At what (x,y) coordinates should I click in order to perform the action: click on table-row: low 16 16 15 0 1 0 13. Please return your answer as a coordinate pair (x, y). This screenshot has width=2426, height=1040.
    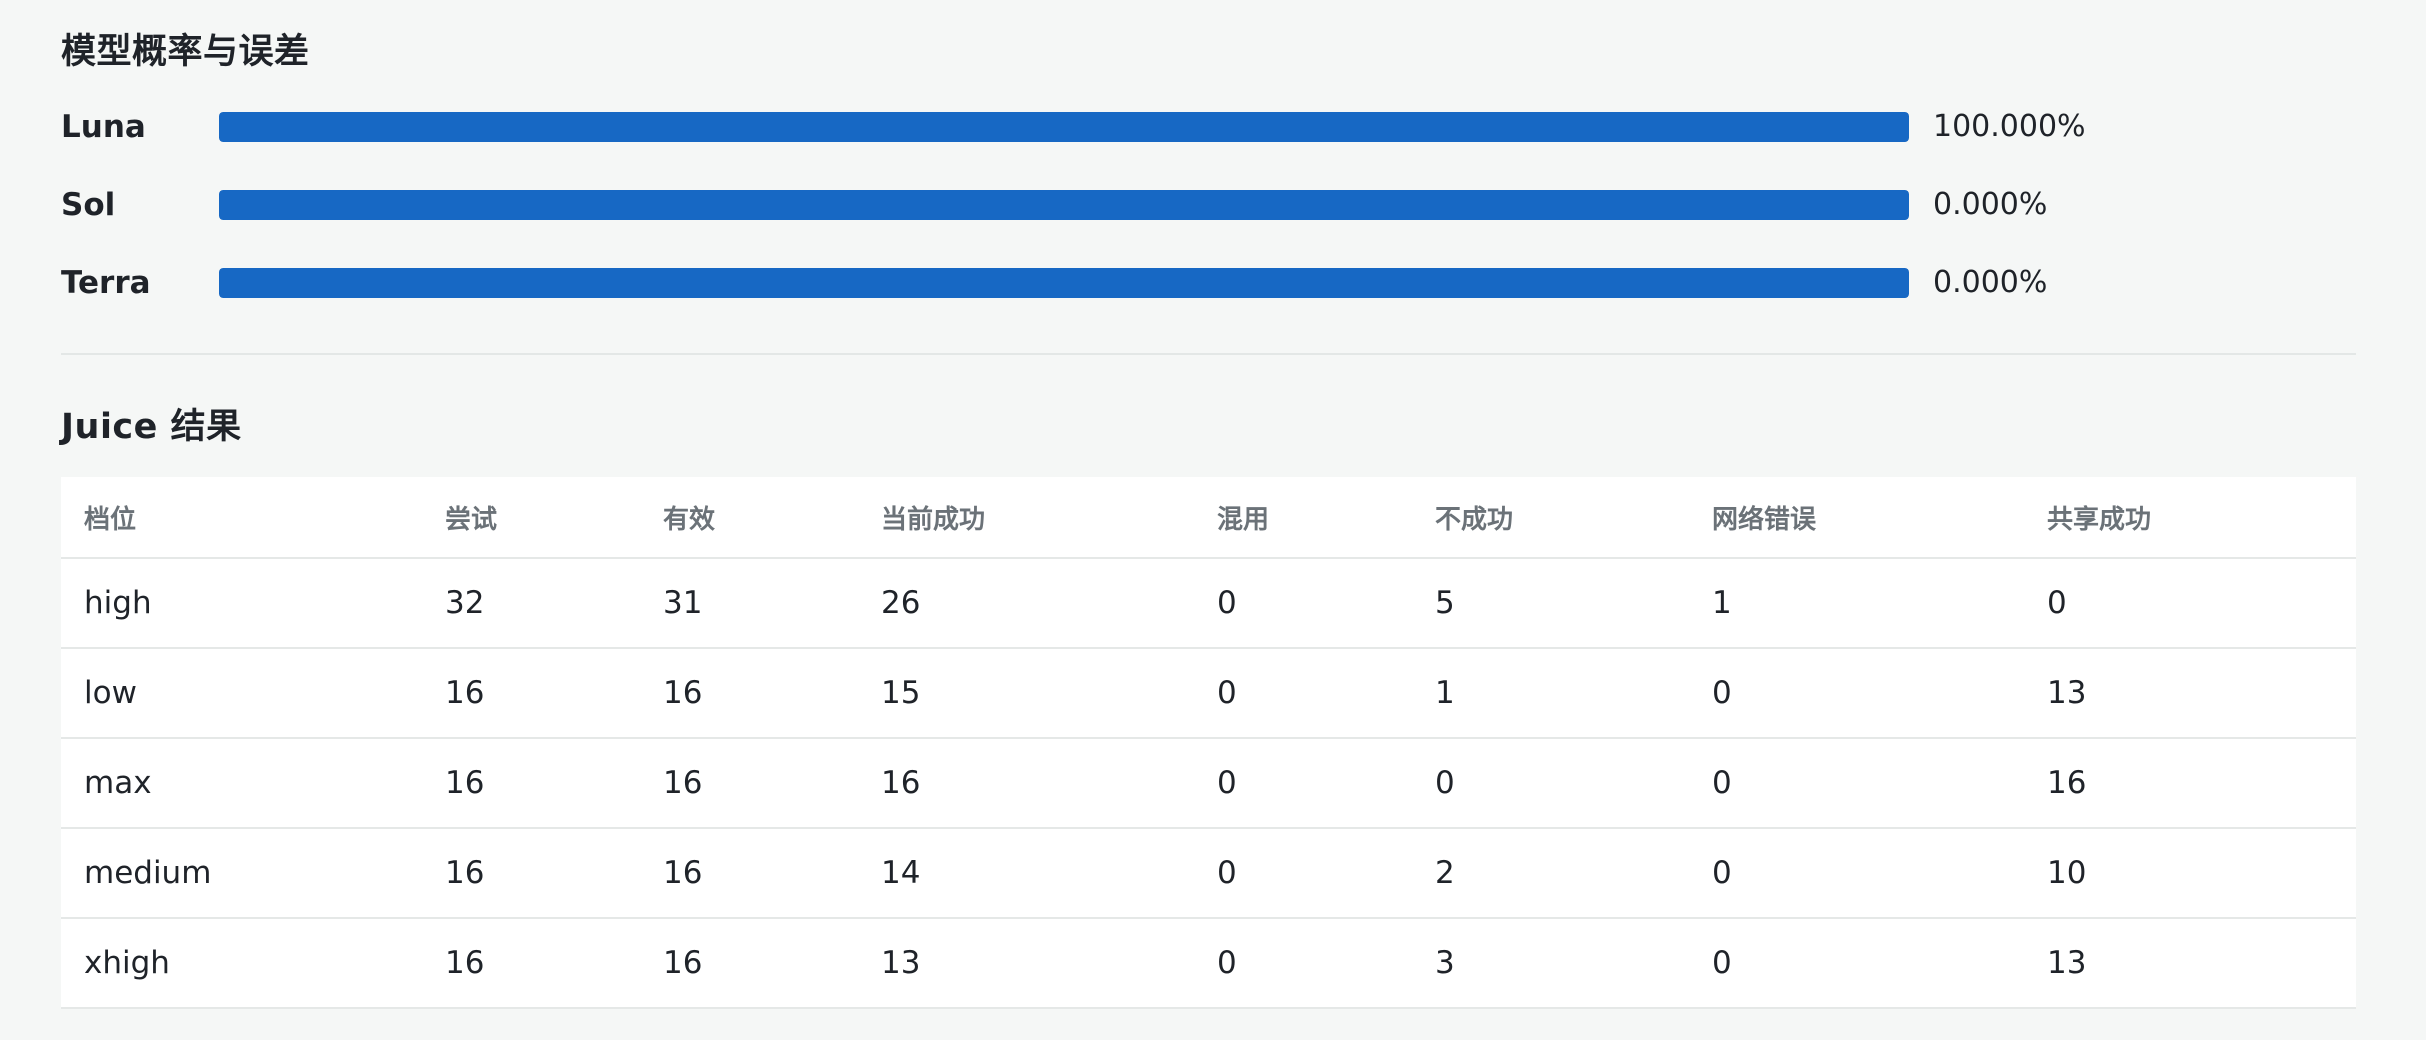
    Looking at the image, I should click on (1208, 693).